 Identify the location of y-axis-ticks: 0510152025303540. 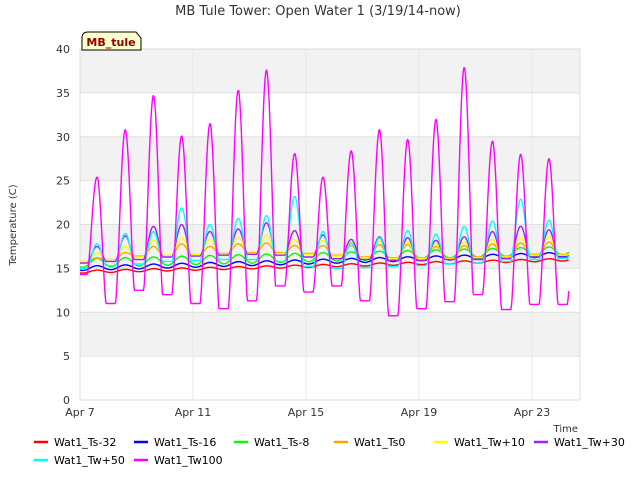
(63, 225).